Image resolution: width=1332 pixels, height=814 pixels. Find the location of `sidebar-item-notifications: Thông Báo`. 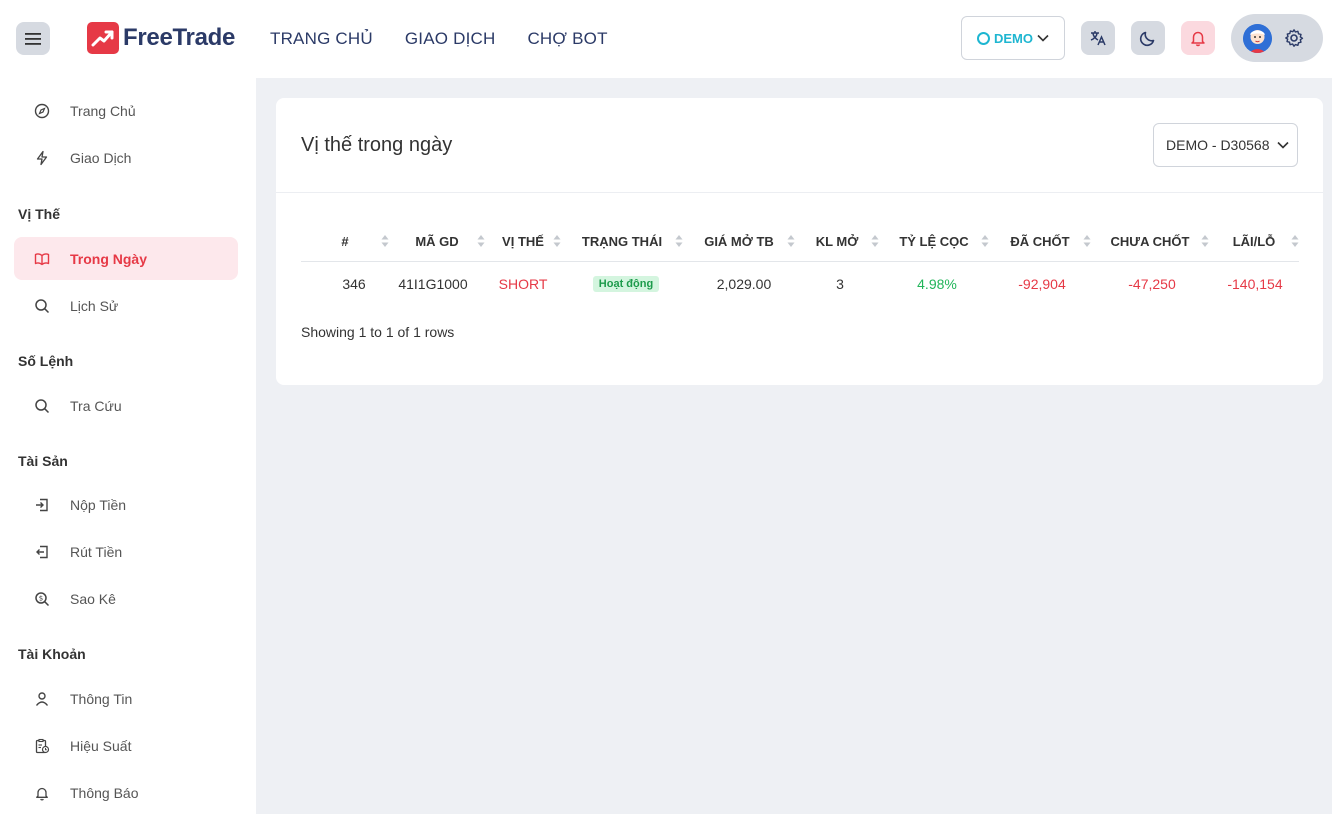

sidebar-item-notifications: Thông Báo is located at coordinates (126, 792).